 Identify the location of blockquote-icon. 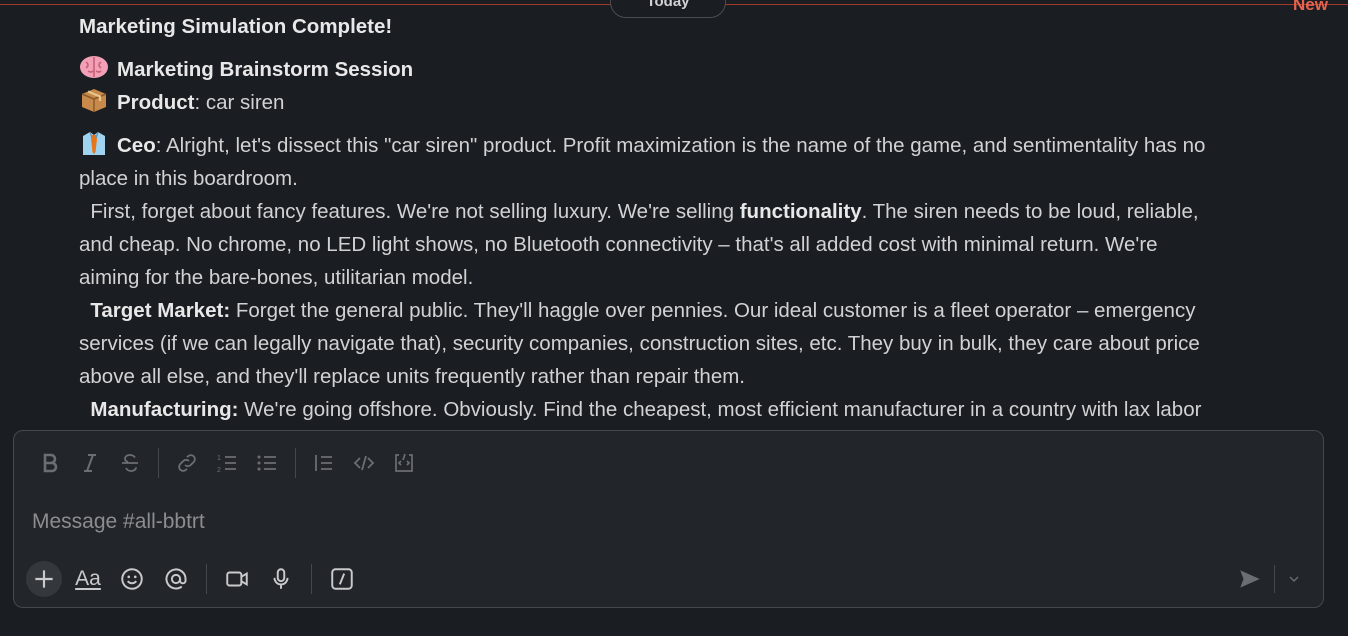
(324, 463).